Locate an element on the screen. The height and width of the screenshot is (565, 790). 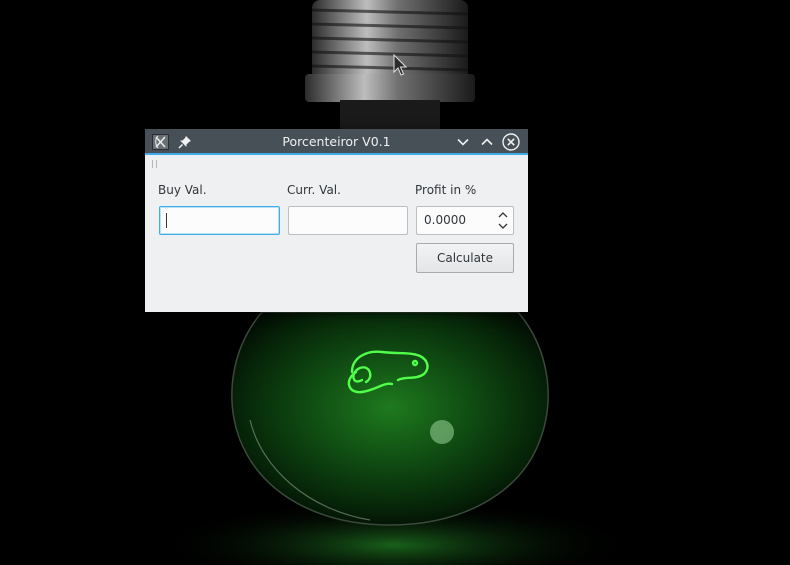
spin-down-button is located at coordinates (503, 226).